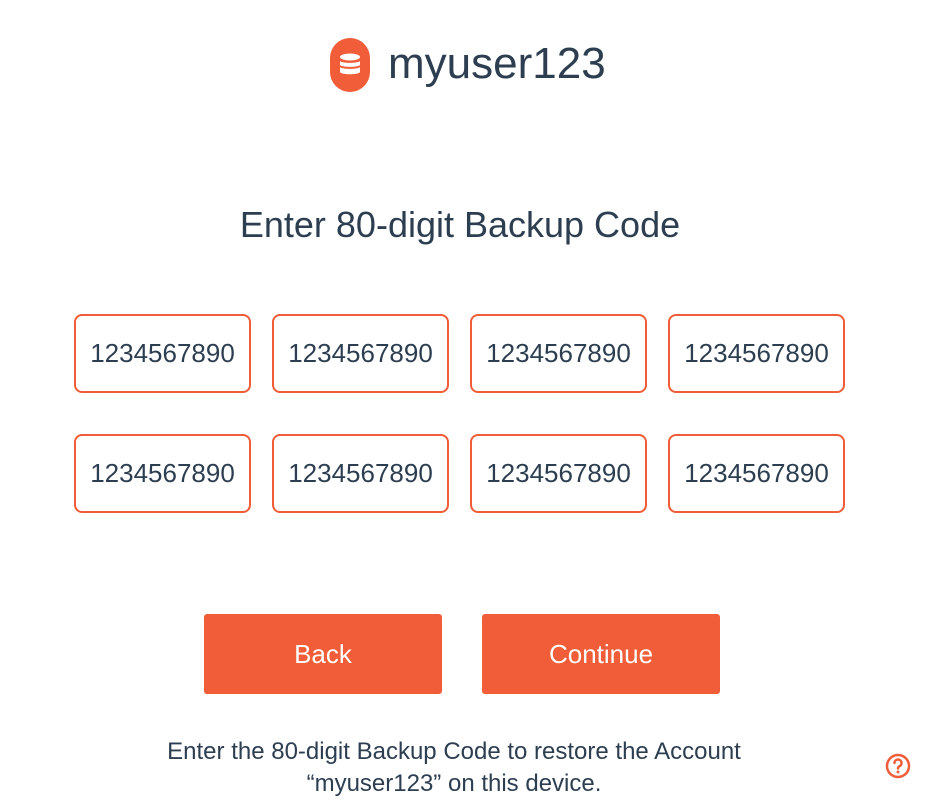  What do you see at coordinates (323, 654) in the screenshot?
I see `back-button: Back` at bounding box center [323, 654].